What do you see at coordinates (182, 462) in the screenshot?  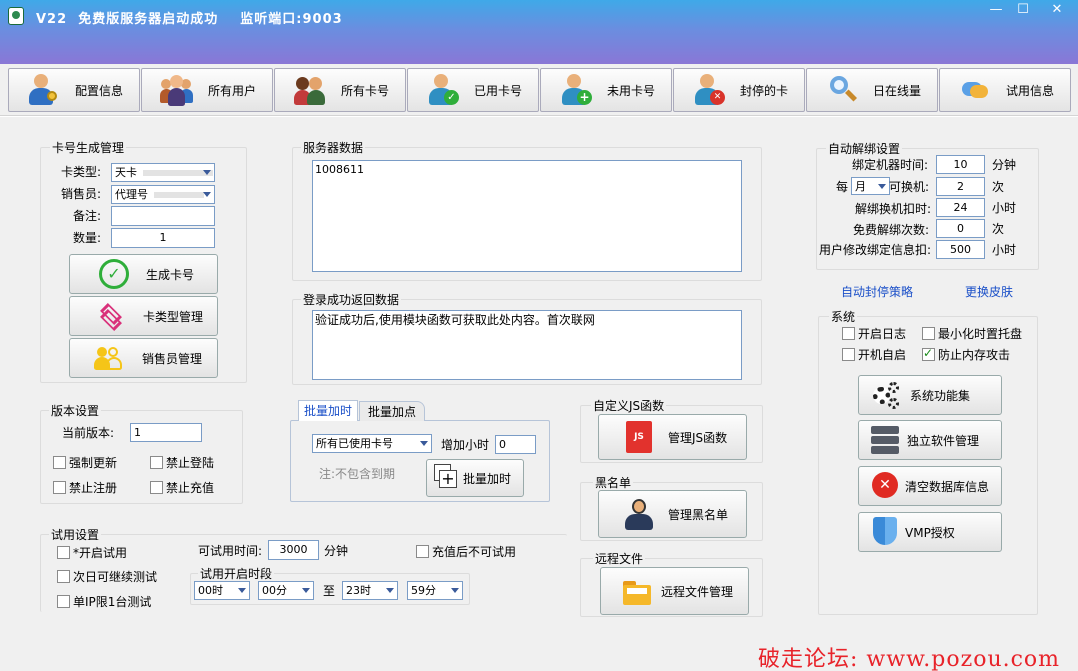 I see `no-login-checkbox: 禁止登陆` at bounding box center [182, 462].